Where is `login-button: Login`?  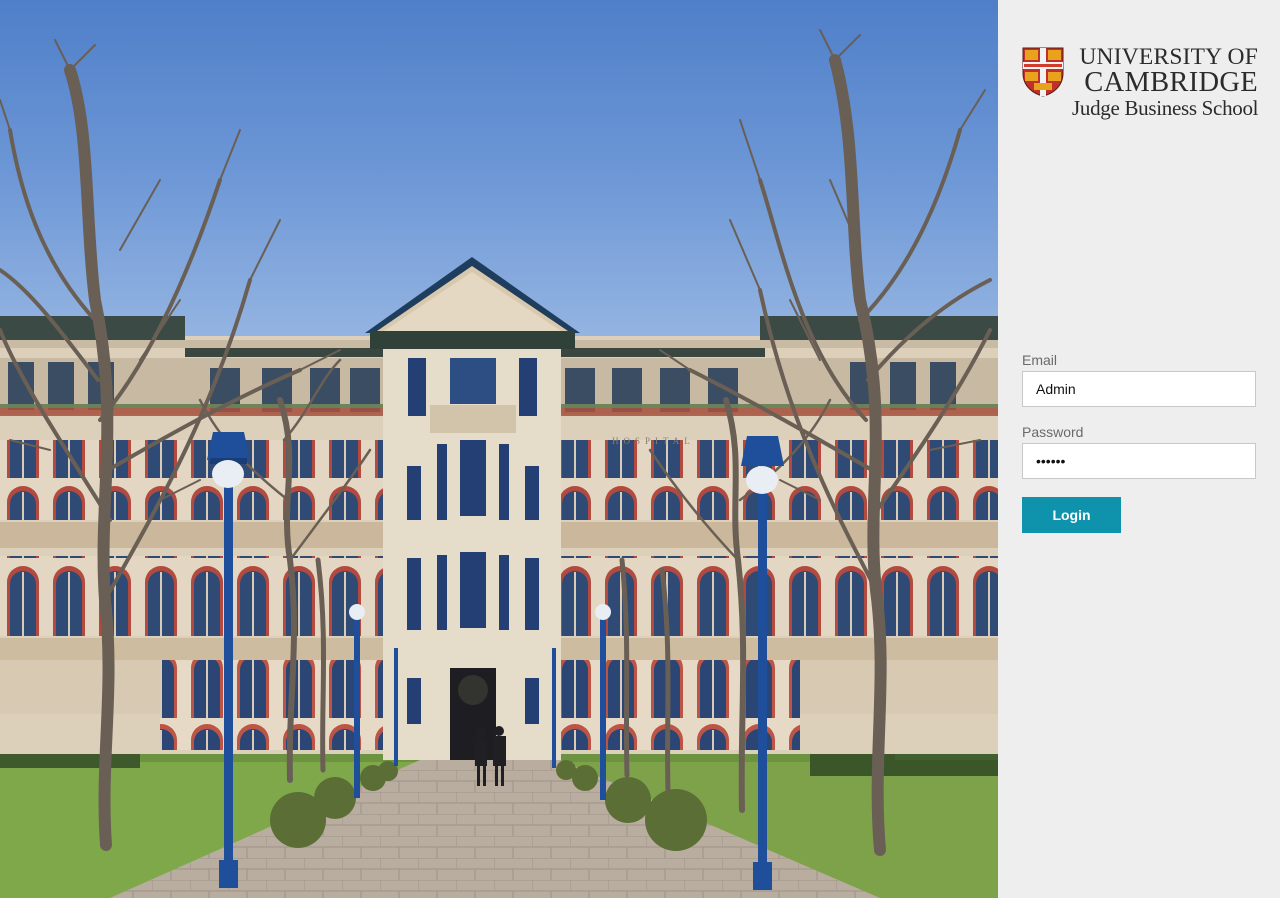 login-button: Login is located at coordinates (1071, 515).